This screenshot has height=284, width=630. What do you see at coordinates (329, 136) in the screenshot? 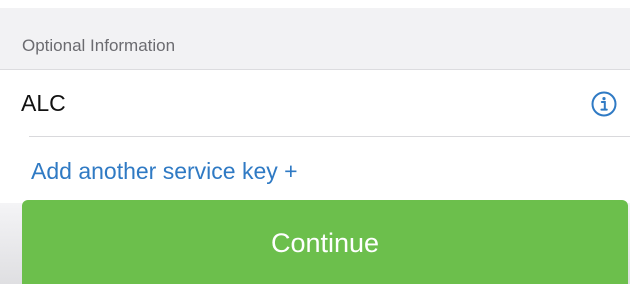
I see `row-divider` at bounding box center [329, 136].